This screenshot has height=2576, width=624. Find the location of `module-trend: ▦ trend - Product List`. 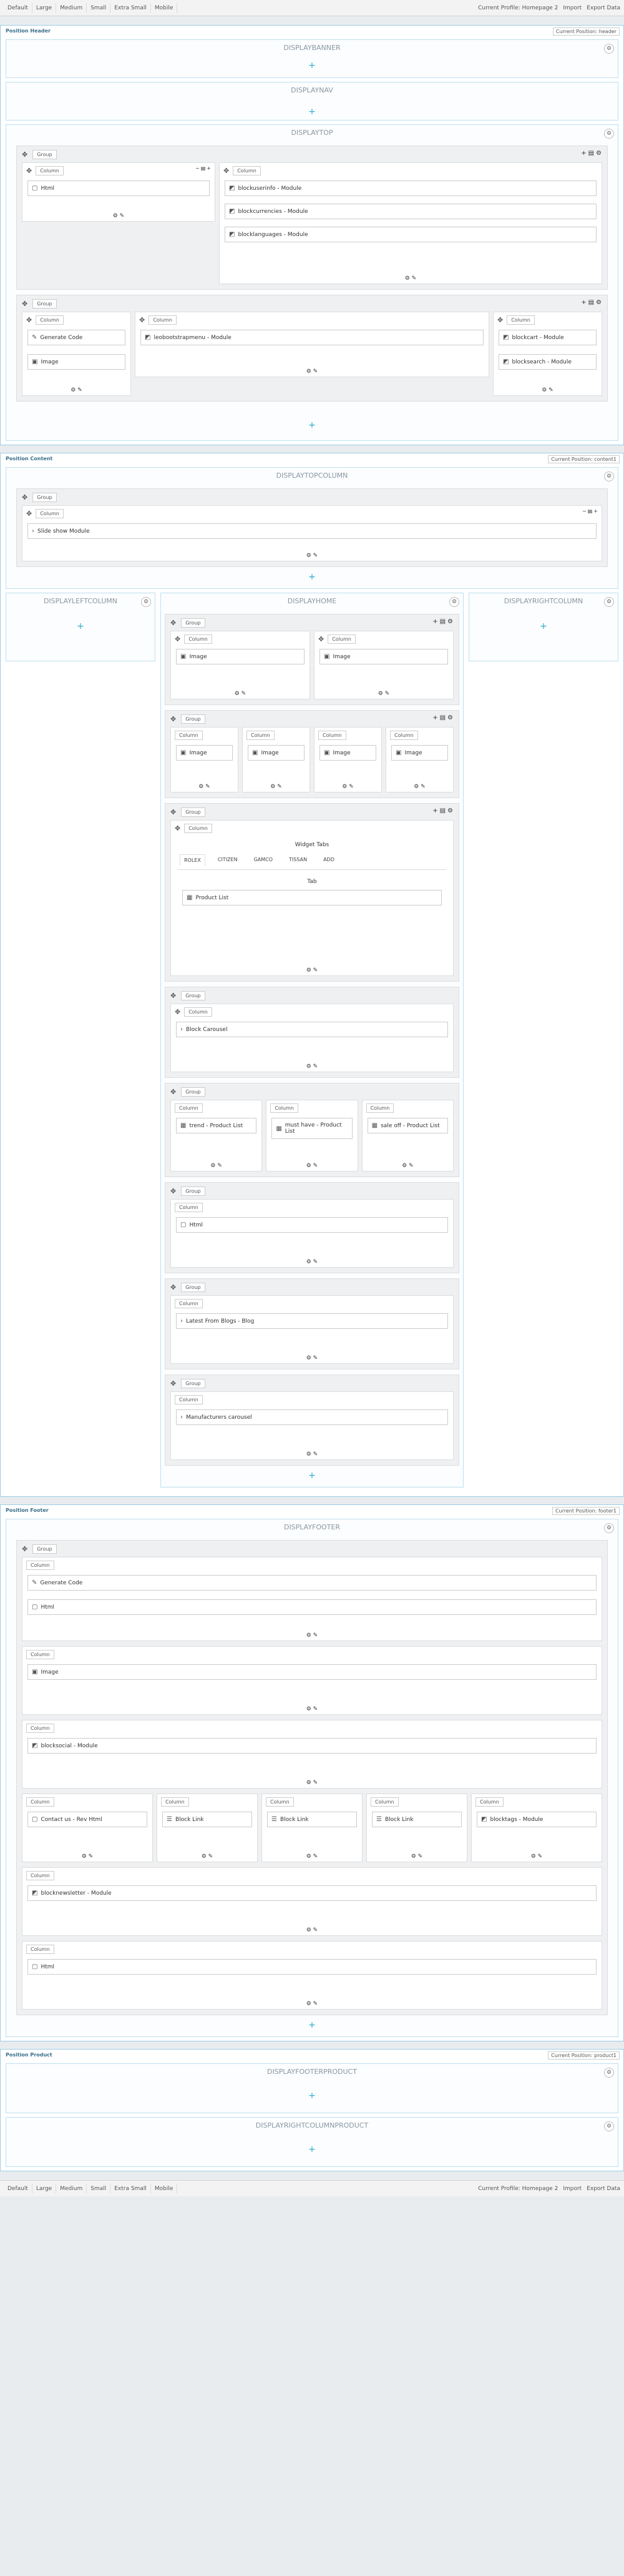

module-trend: ▦ trend - Product List is located at coordinates (217, 1125).